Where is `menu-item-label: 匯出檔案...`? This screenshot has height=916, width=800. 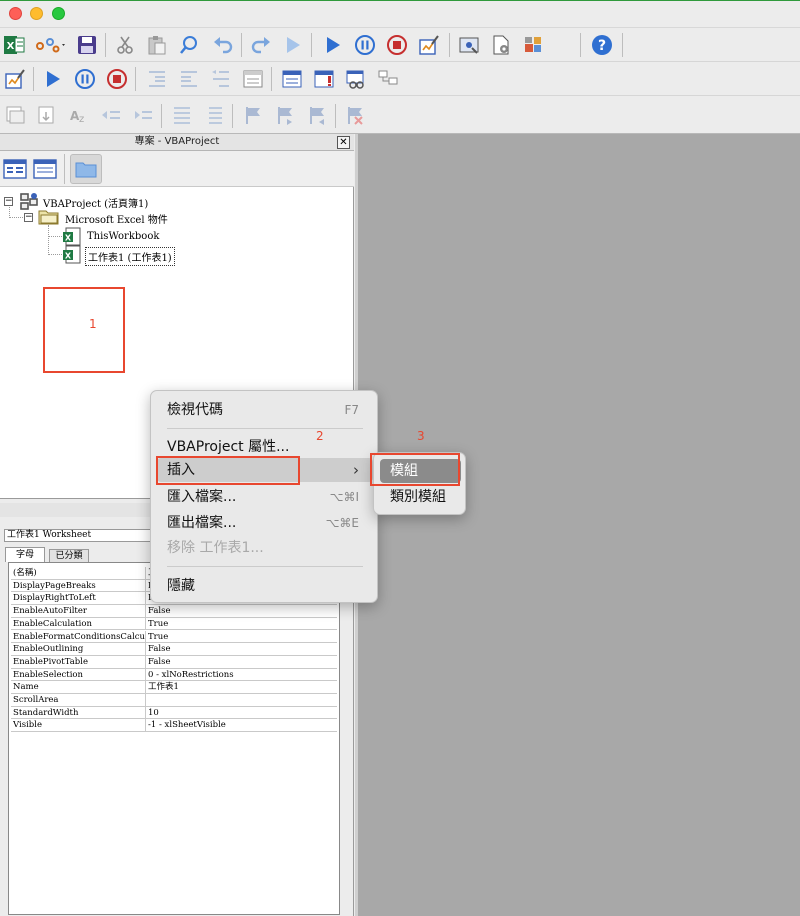 menu-item-label: 匯出檔案... is located at coordinates (202, 523).